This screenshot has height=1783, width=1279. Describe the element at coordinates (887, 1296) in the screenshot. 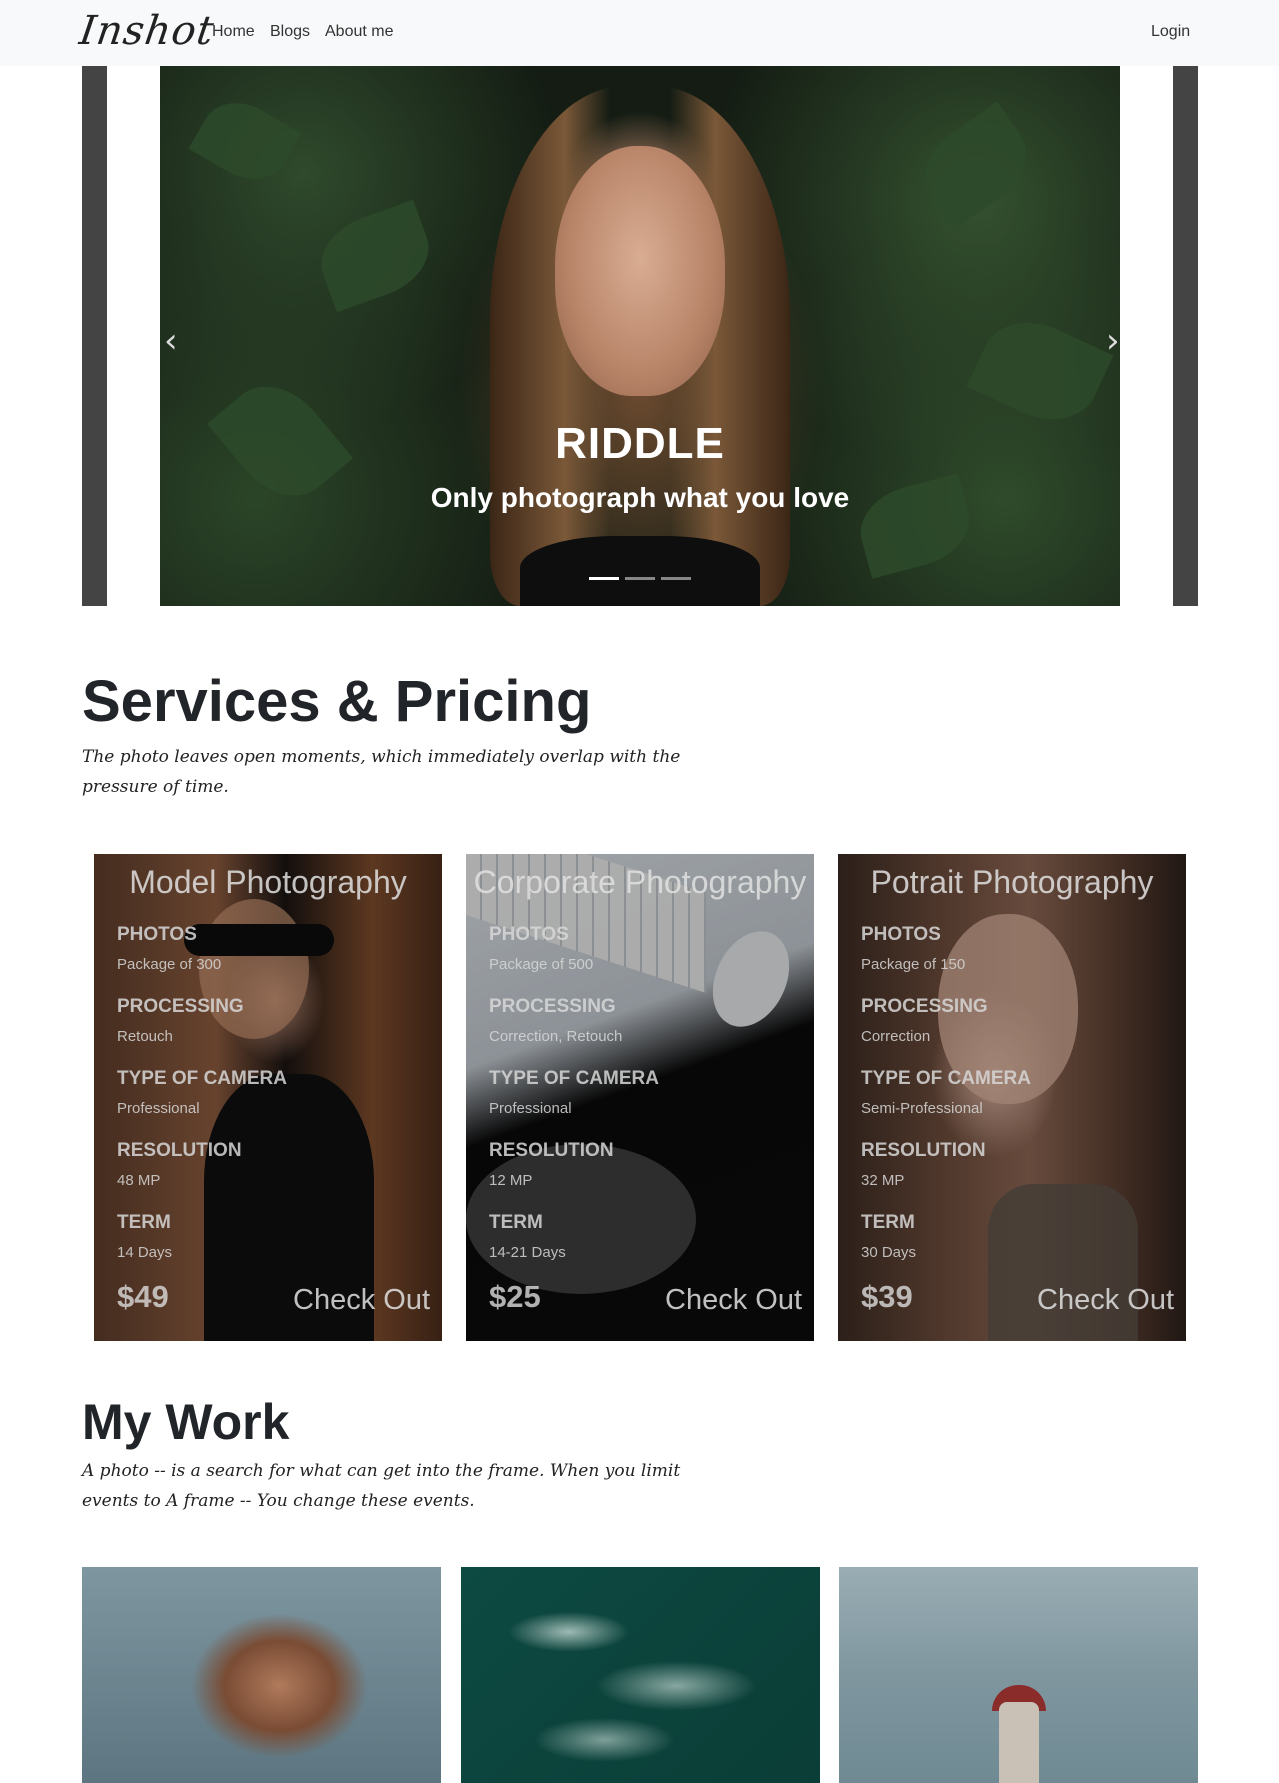

I see `price-label: $39` at that location.